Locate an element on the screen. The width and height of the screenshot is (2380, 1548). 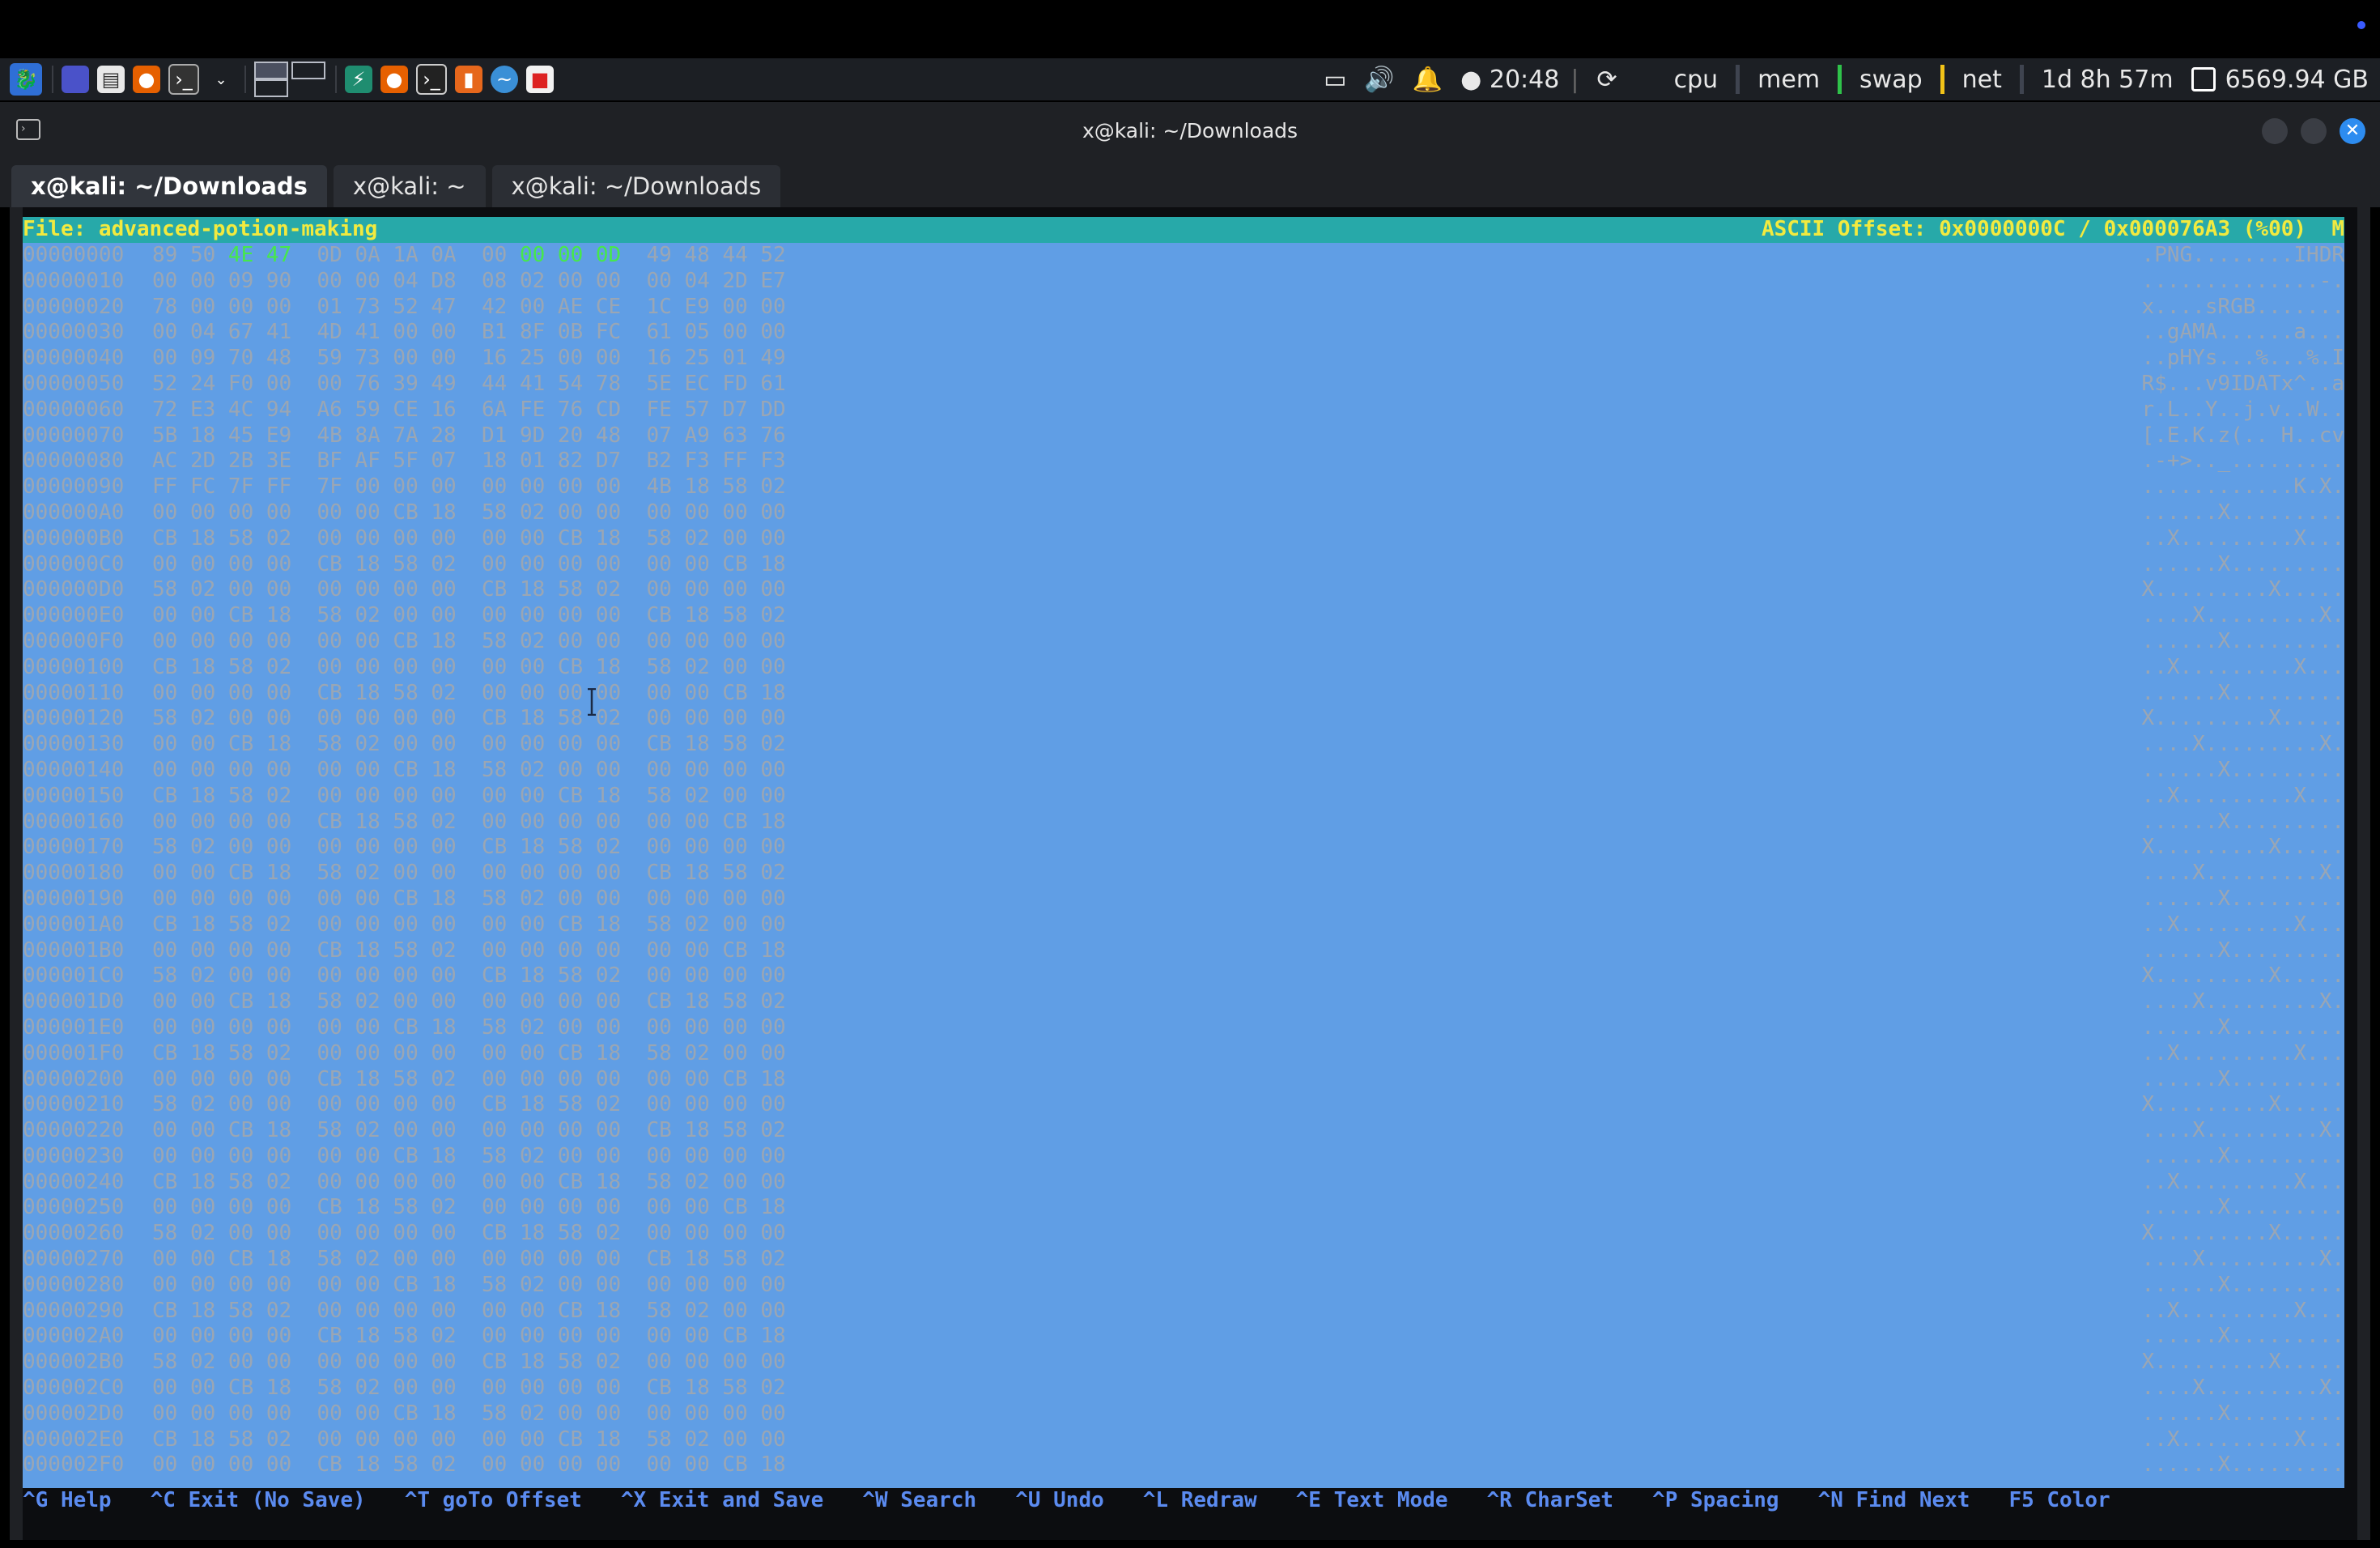
mem-monitor: mem is located at coordinates (1789, 80).